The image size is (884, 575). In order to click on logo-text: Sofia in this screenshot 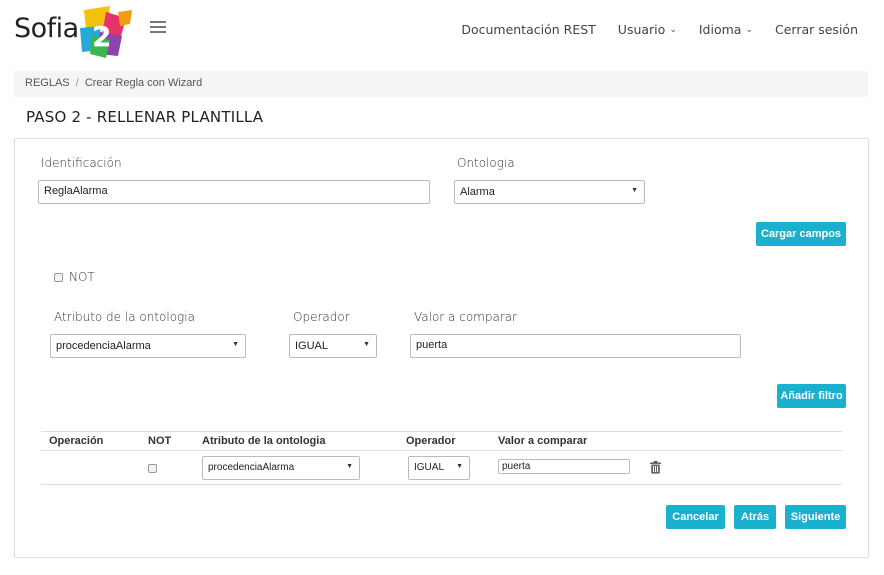, I will do `click(46, 28)`.